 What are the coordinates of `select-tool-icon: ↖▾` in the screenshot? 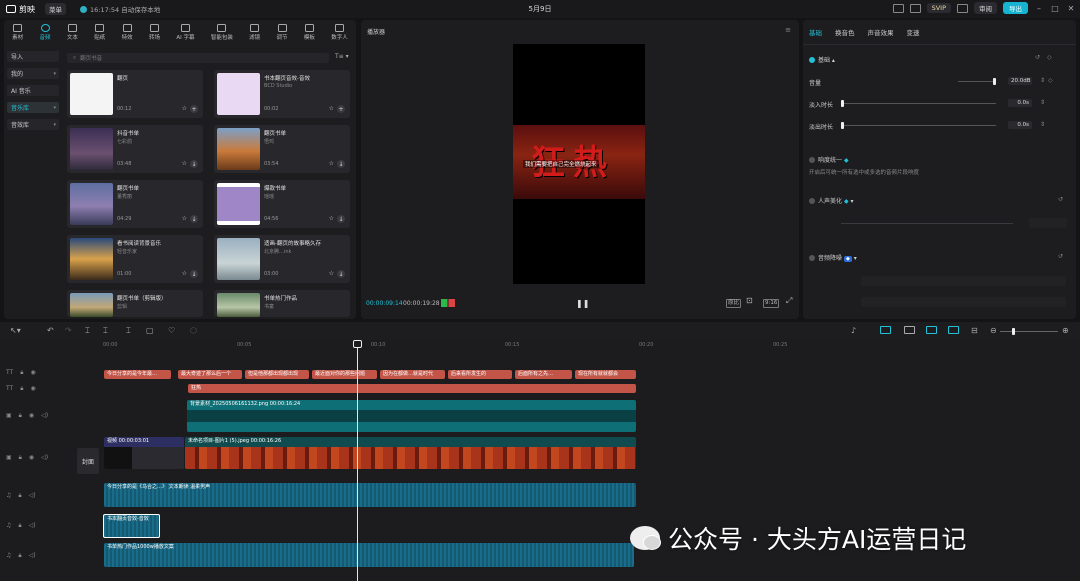 It's located at (15, 330).